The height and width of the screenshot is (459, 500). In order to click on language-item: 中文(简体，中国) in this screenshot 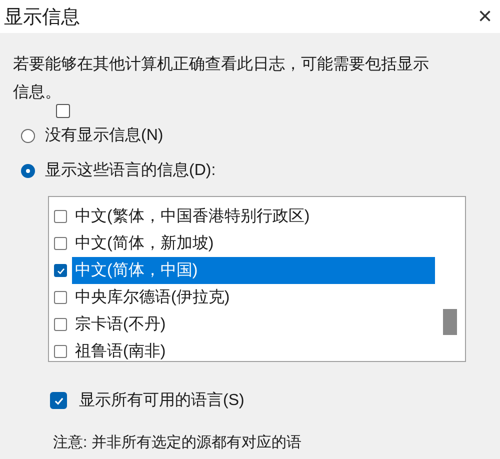, I will do `click(253, 270)`.